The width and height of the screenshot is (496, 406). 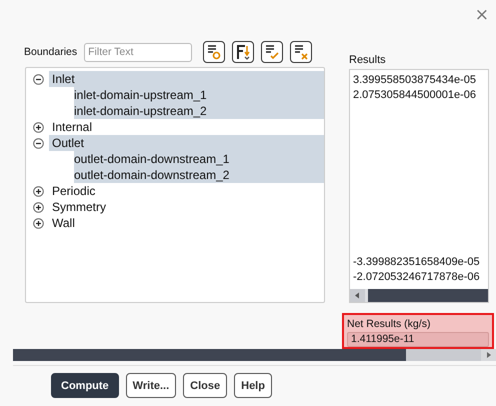 What do you see at coordinates (85, 385) in the screenshot?
I see `dialog-button: Compute` at bounding box center [85, 385].